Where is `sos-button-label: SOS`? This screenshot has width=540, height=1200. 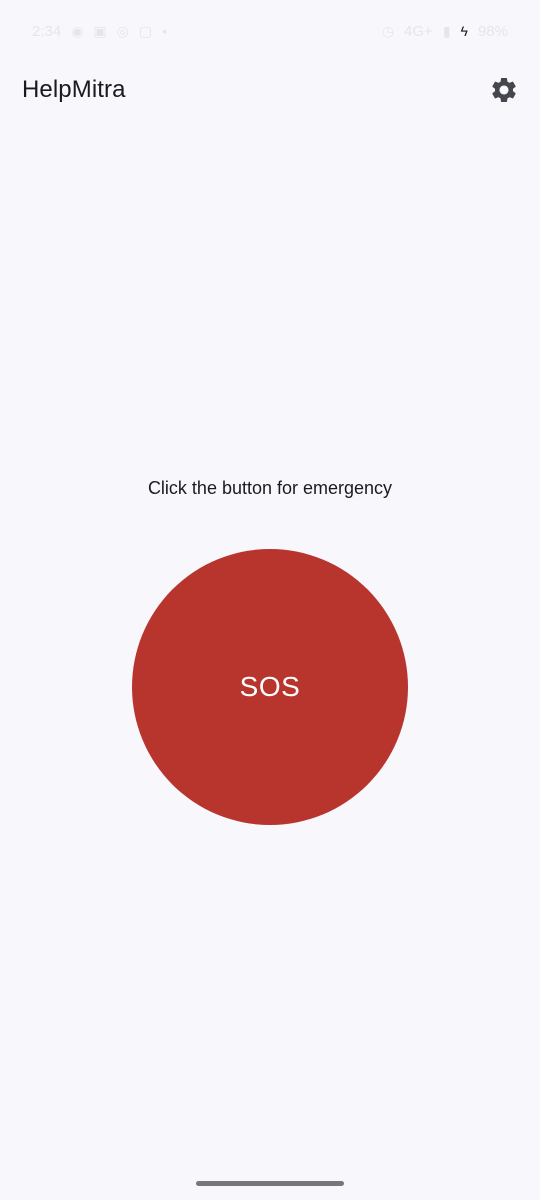
sos-button-label: SOS is located at coordinates (270, 686).